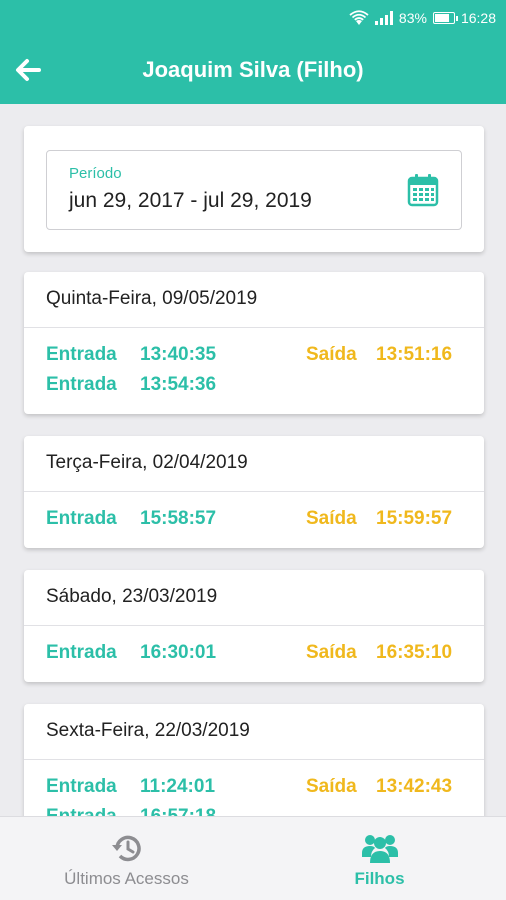 This screenshot has height=900, width=506. Describe the element at coordinates (423, 190) in the screenshot. I see `calendar-icon` at that location.